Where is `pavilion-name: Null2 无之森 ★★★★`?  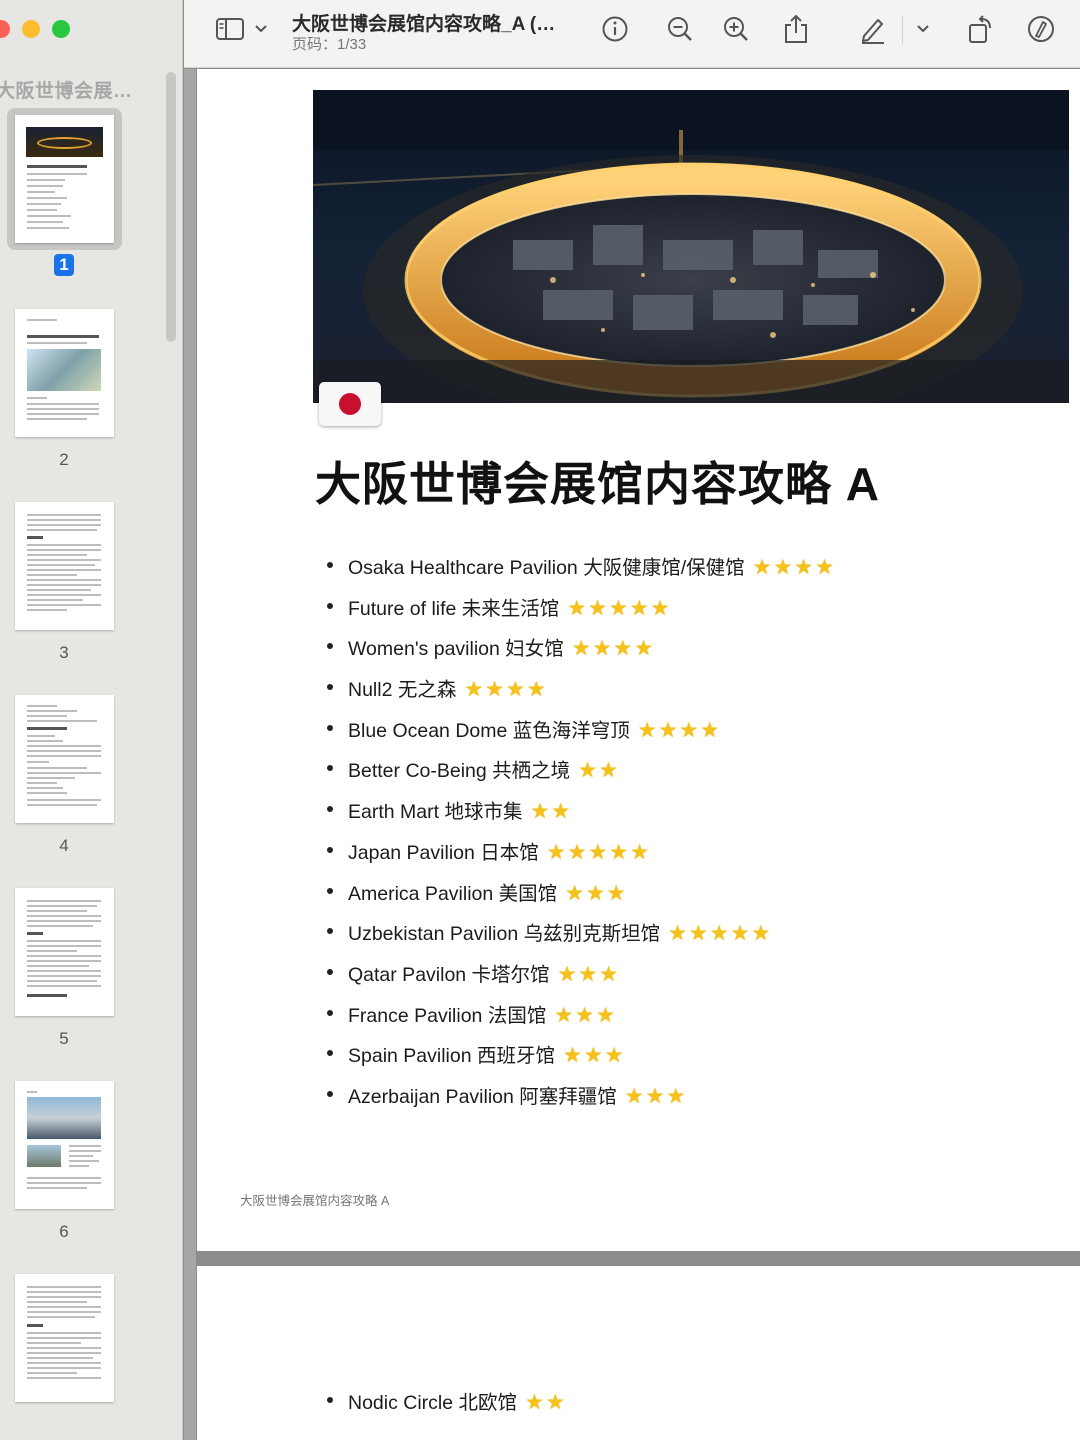
pavilion-name: Null2 无之森 ★★★★ is located at coordinates (448, 690).